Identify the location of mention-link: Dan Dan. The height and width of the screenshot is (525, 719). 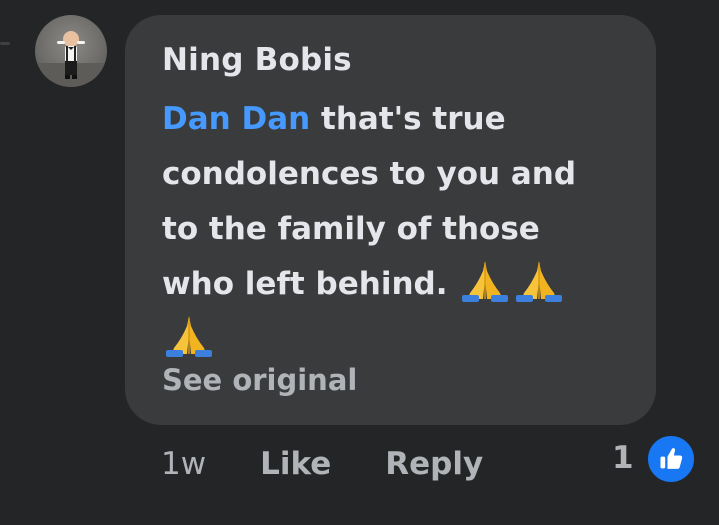
(236, 119).